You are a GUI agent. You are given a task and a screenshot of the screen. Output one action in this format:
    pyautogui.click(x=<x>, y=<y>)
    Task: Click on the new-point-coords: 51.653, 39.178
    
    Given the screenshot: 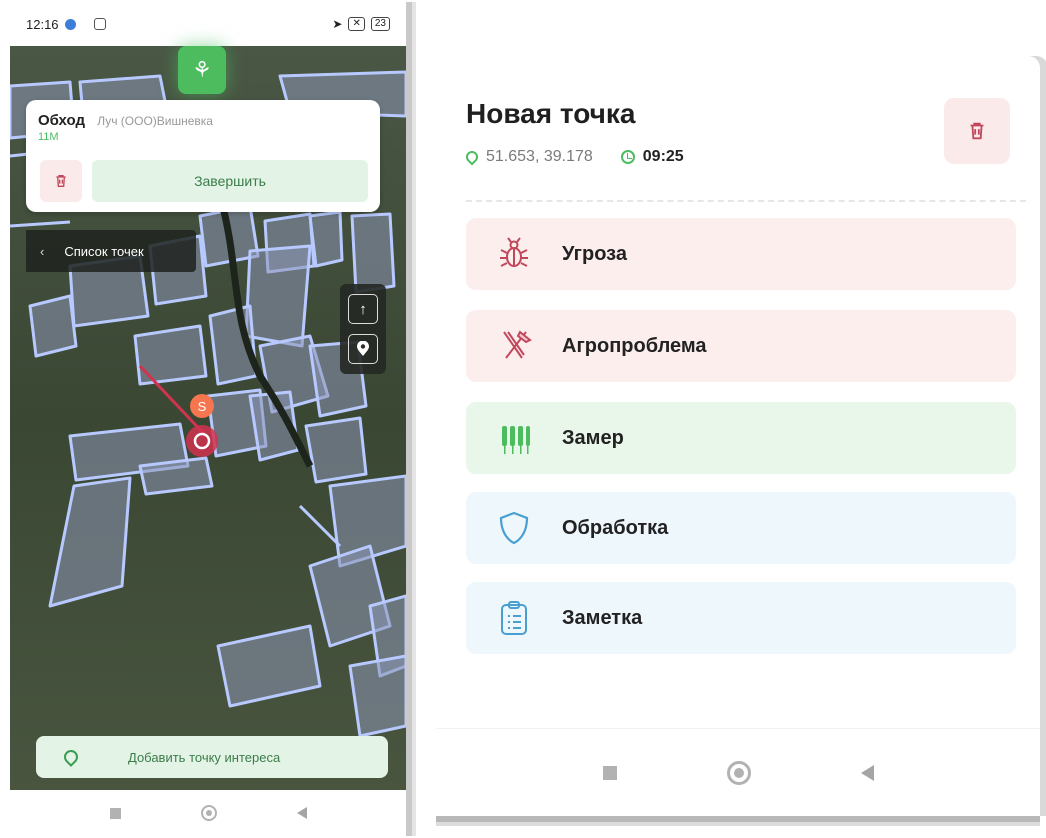 What is the action you would take?
    pyautogui.click(x=539, y=156)
    